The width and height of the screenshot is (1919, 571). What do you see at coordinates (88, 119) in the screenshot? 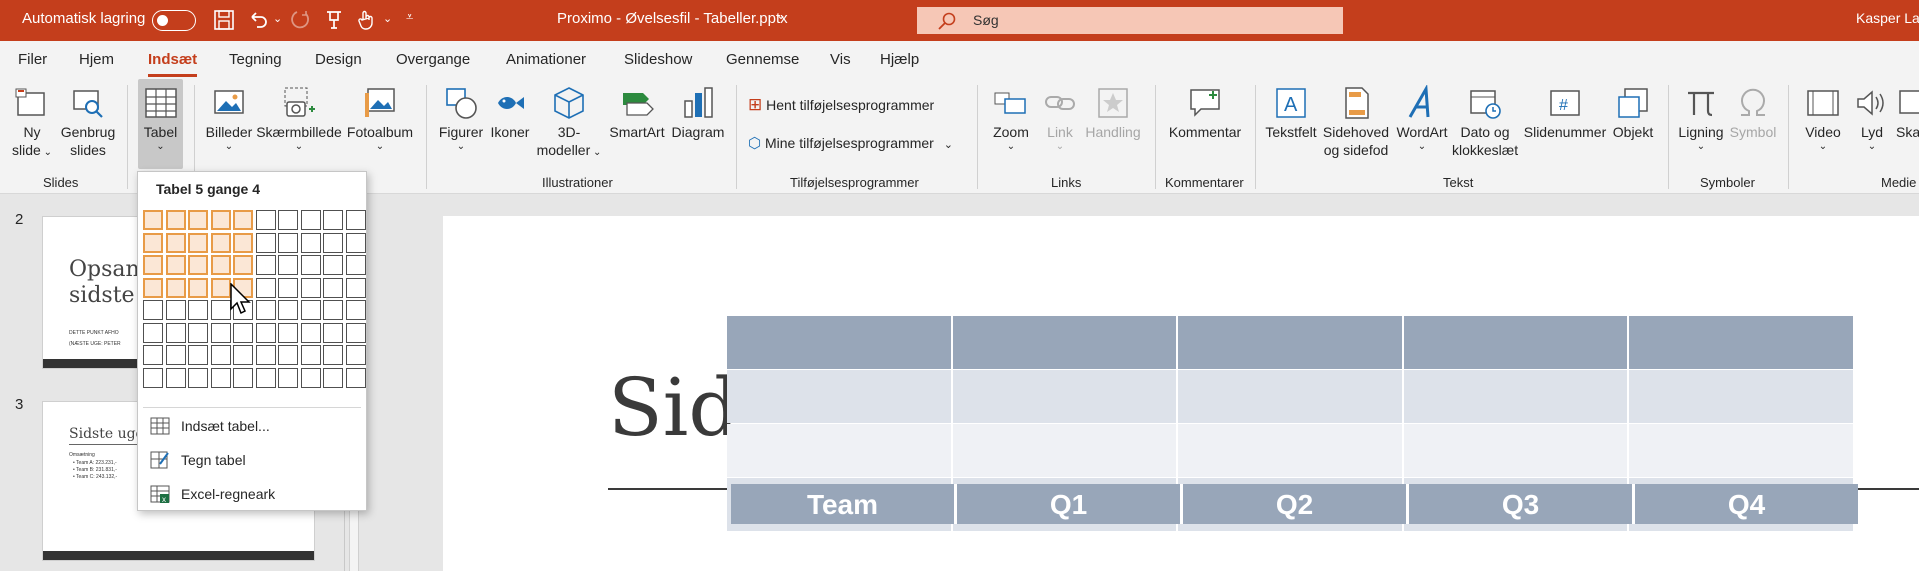
I see `reuse-slides-button: Genbrug slides` at bounding box center [88, 119].